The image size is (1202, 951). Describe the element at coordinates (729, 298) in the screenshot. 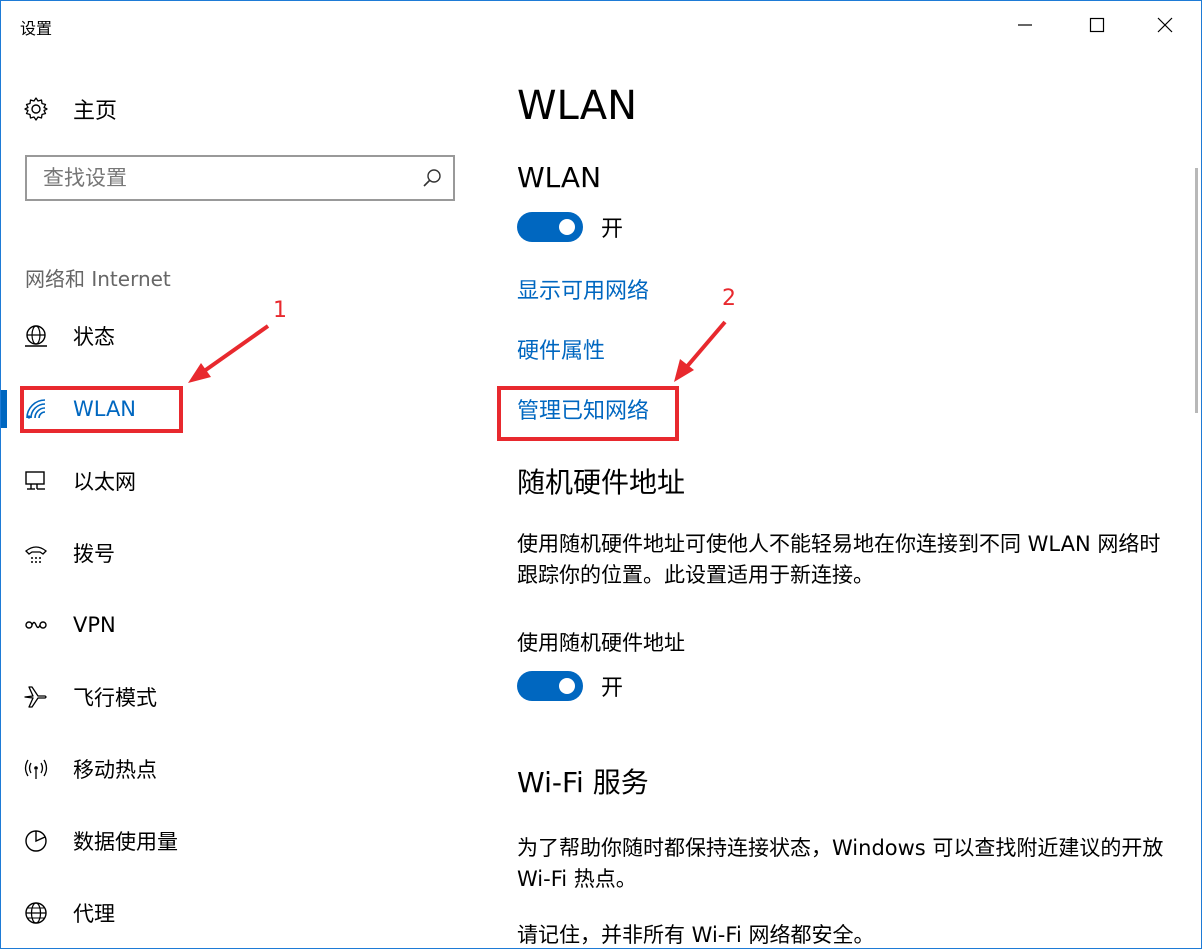

I see `annotation-marker-2: 2` at that location.